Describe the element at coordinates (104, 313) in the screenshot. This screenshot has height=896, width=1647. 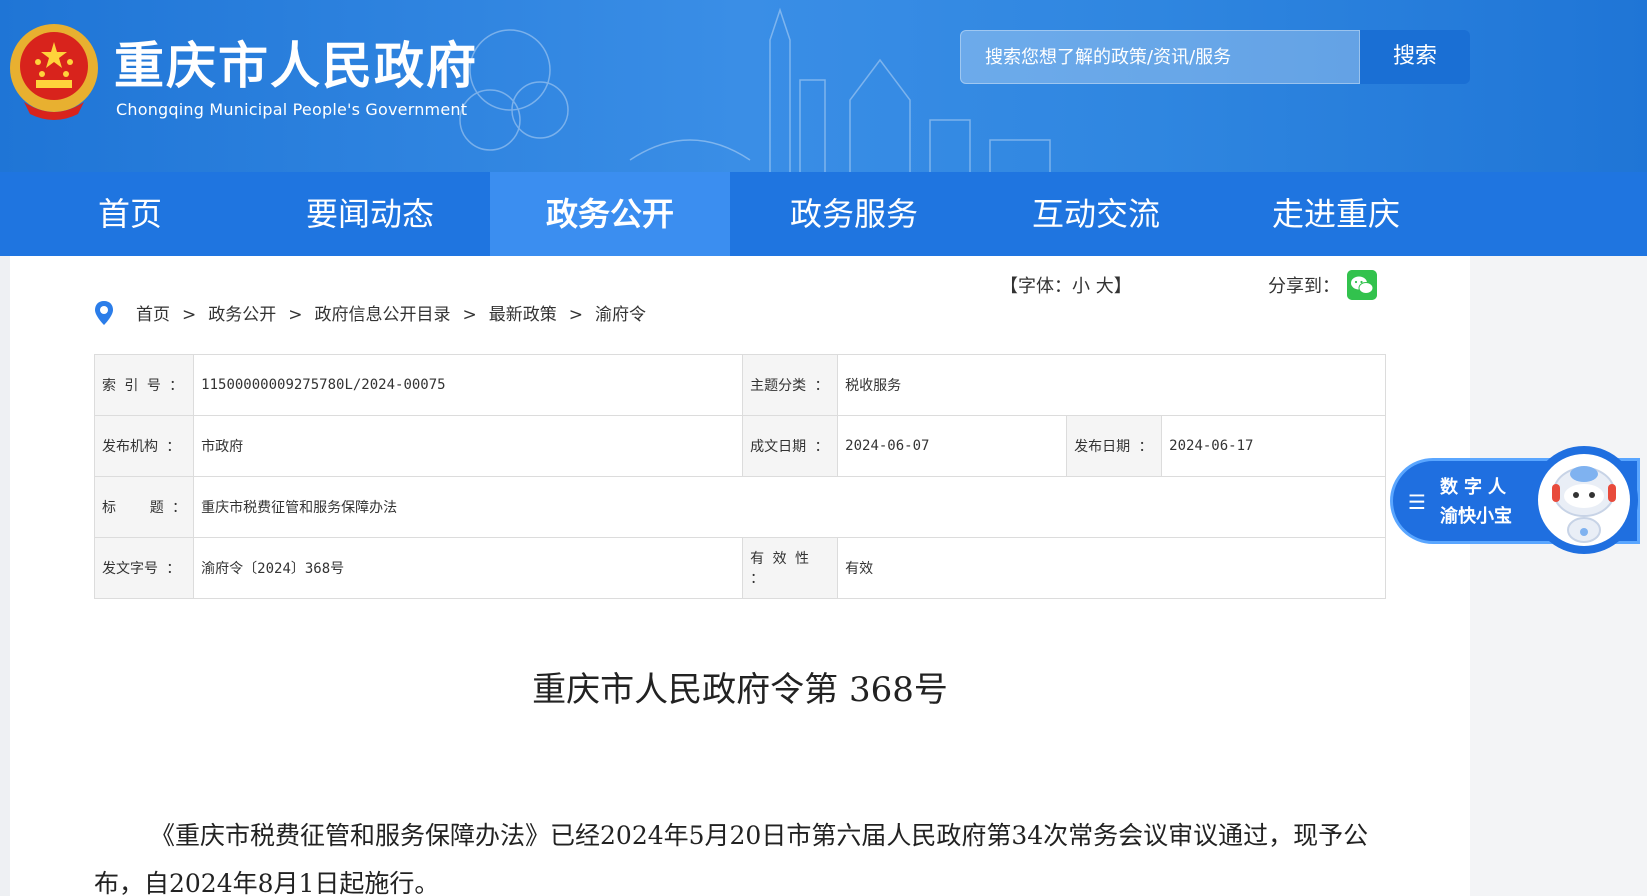
I see `location-pin-icon` at that location.